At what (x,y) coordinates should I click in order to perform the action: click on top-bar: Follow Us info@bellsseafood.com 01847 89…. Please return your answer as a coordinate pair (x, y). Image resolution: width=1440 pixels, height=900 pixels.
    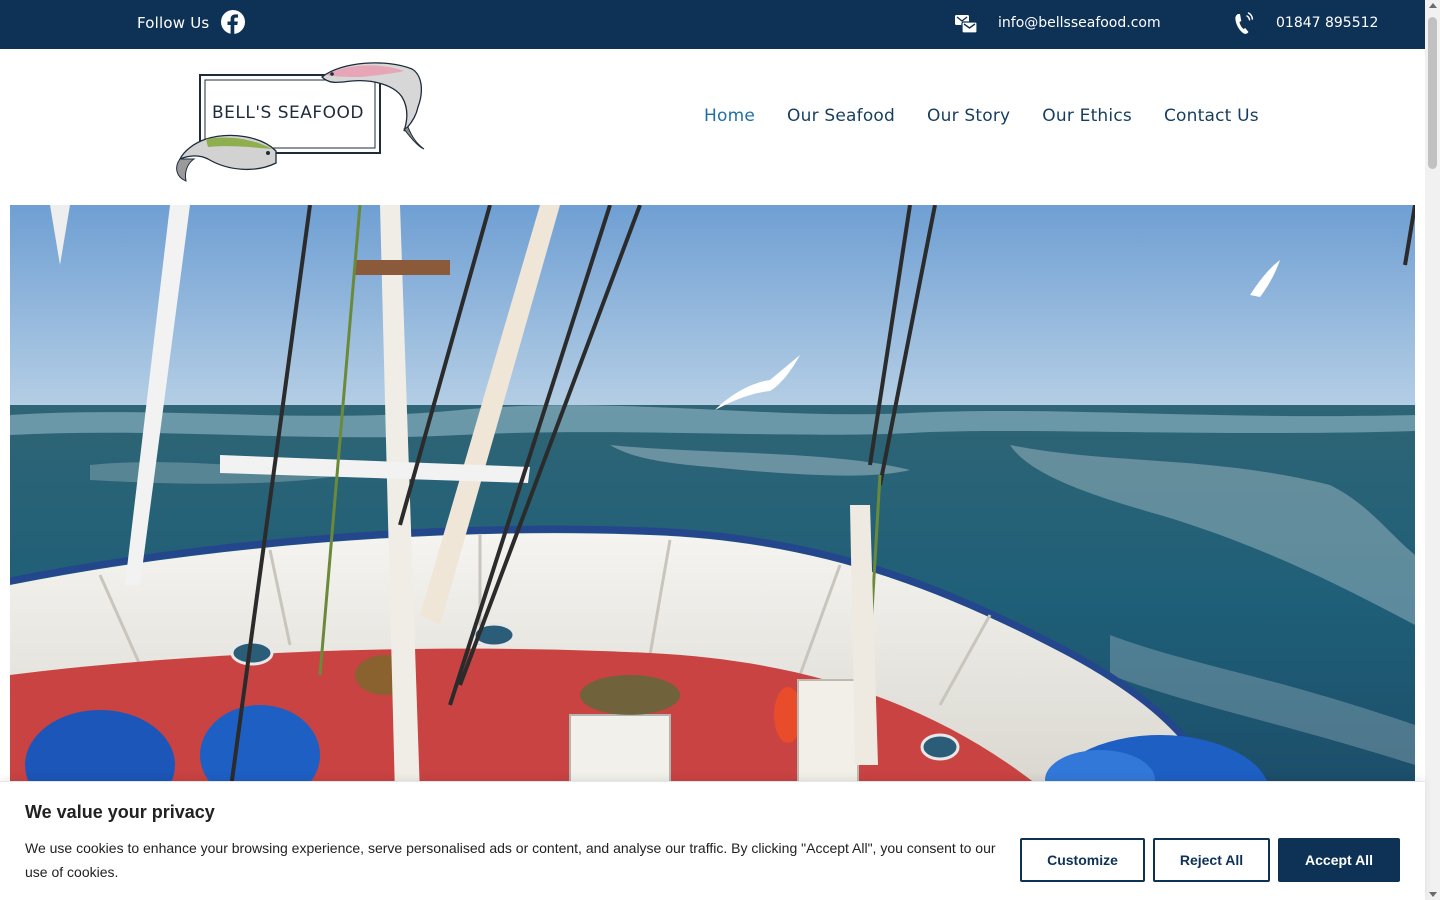
    Looking at the image, I should click on (712, 24).